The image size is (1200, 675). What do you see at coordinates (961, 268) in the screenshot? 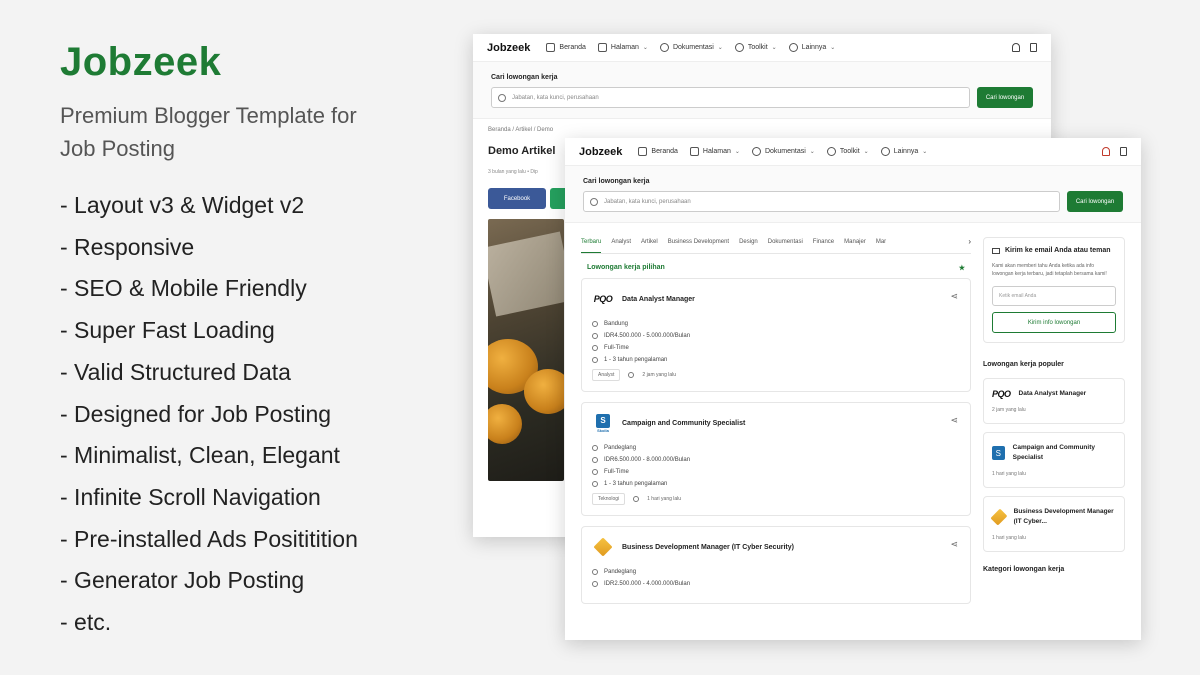
I see `star-icon: ★` at bounding box center [961, 268].